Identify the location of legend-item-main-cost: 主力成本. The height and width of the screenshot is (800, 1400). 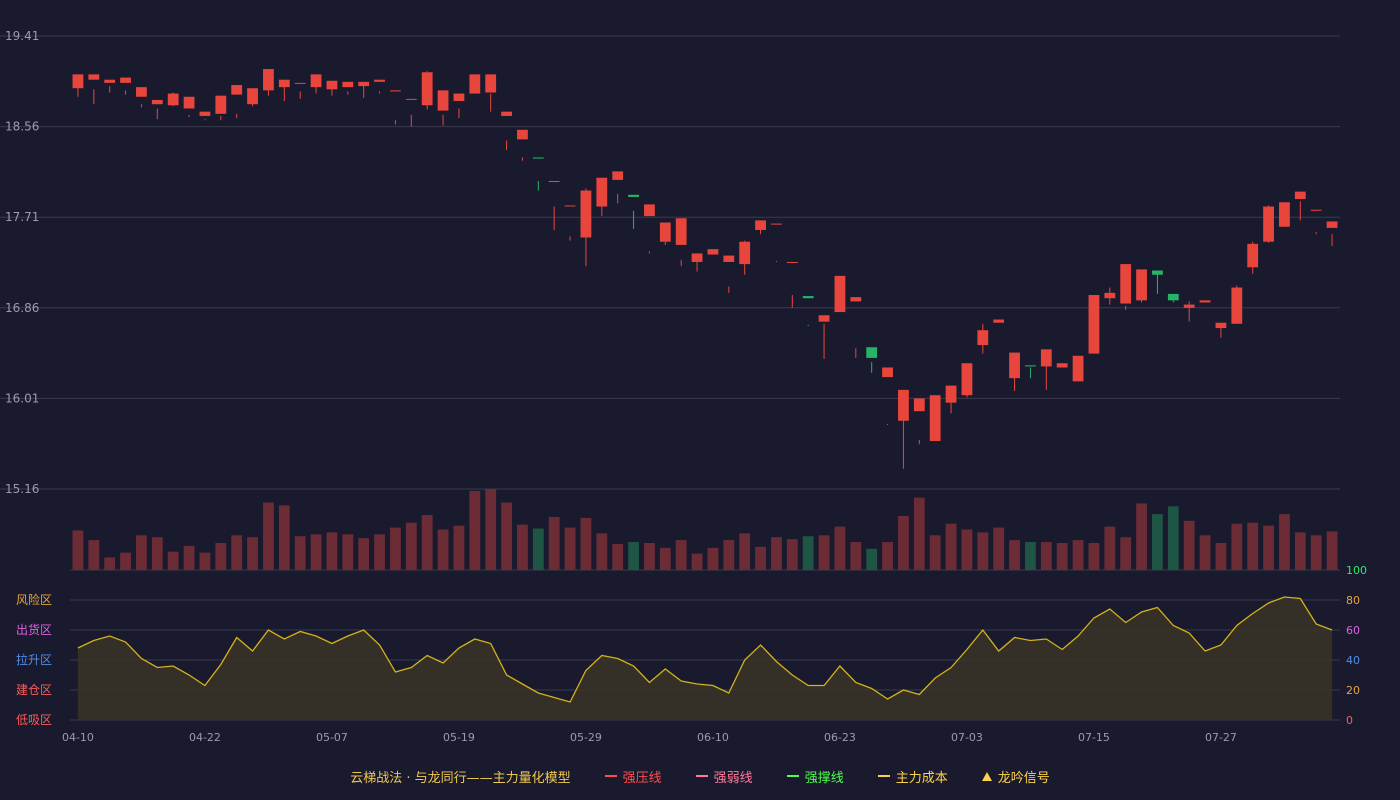
(912, 776).